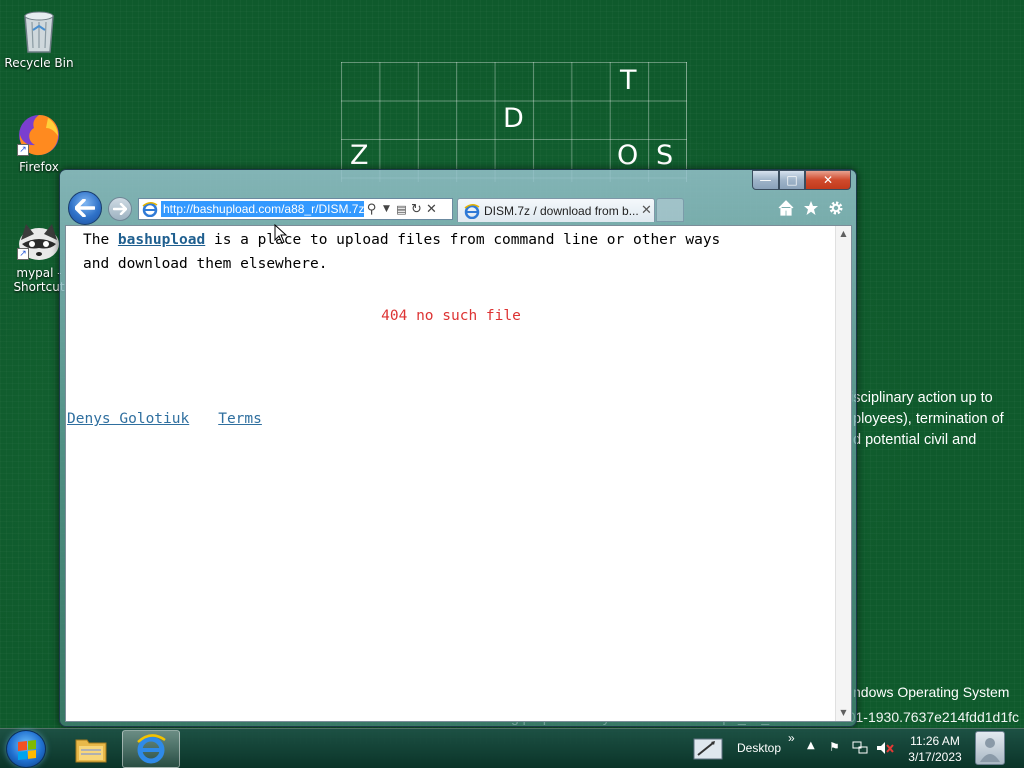  Describe the element at coordinates (262, 209) in the screenshot. I see `address-input: http://bashupload.com/a88_r/DISM.7z` at that location.